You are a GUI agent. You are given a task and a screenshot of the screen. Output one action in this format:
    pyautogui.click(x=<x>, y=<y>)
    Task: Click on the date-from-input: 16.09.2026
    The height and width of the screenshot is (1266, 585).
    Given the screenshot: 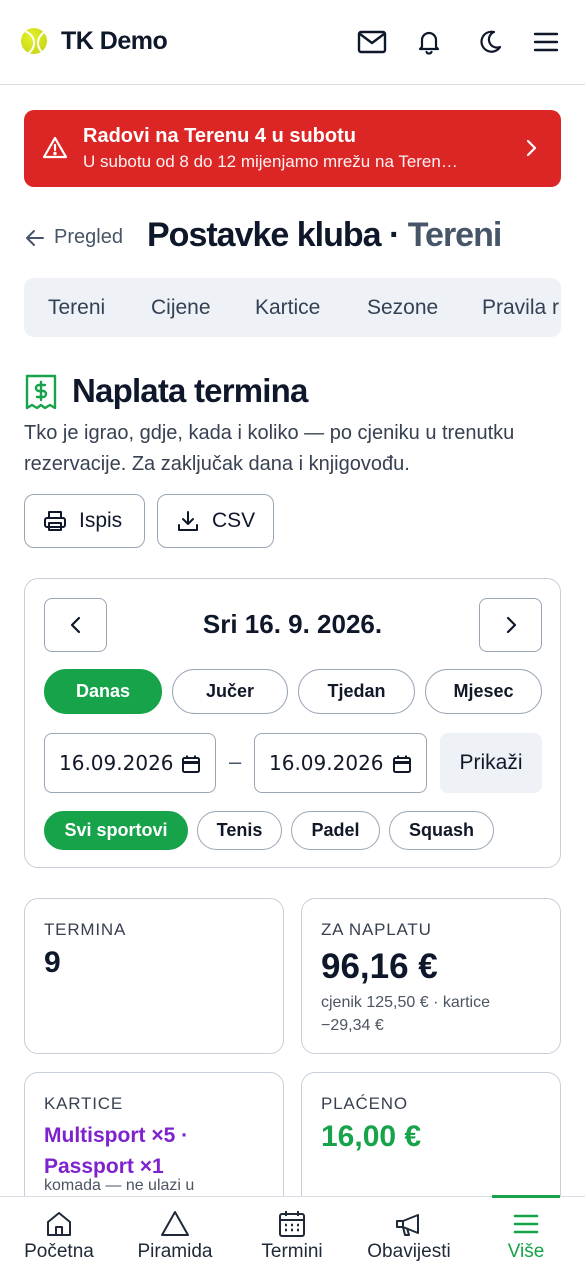 What is the action you would take?
    pyautogui.click(x=130, y=763)
    